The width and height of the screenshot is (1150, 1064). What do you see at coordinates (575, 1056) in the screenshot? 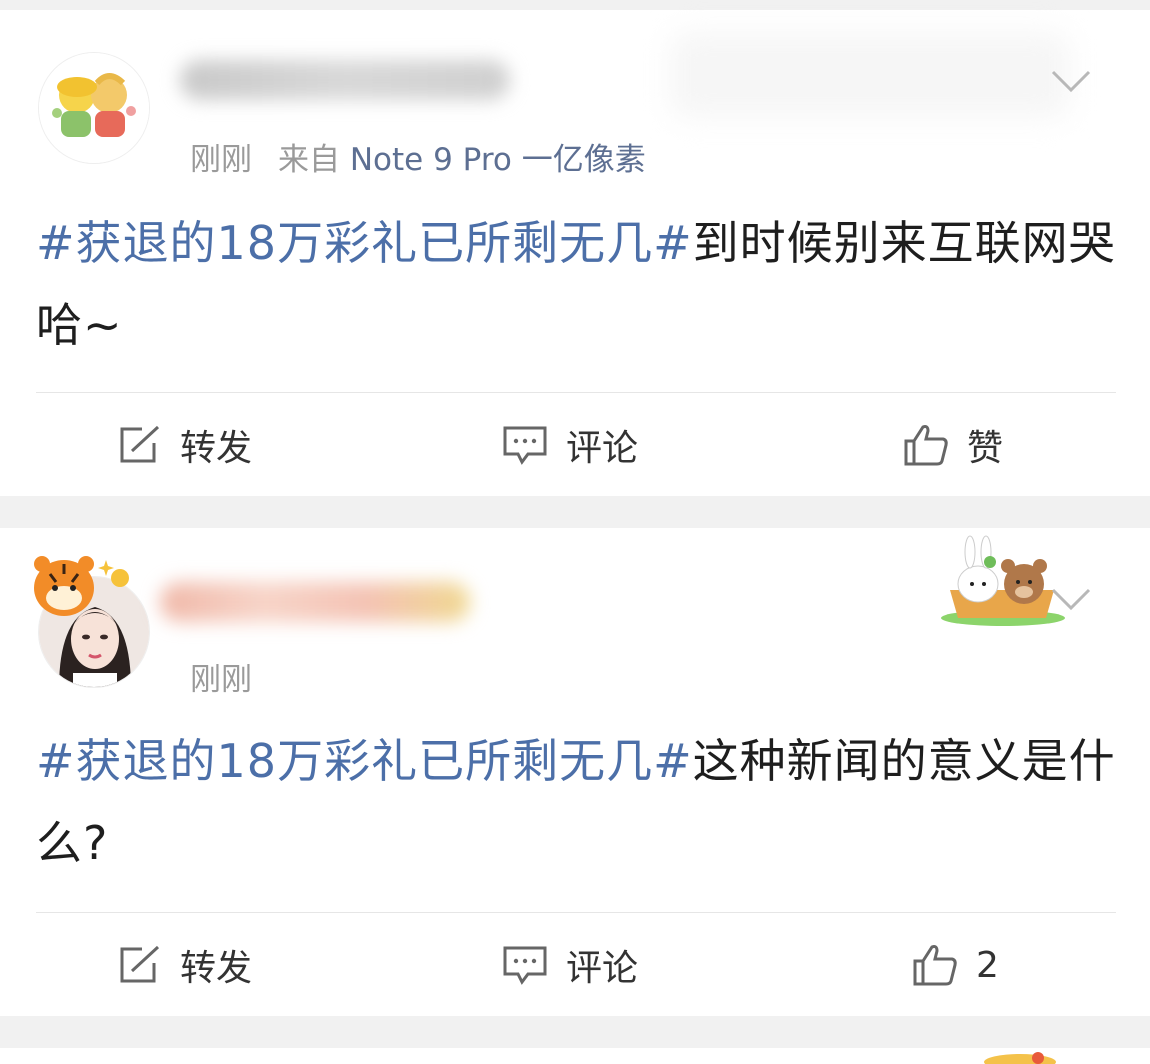
I see `post-card-partial` at bounding box center [575, 1056].